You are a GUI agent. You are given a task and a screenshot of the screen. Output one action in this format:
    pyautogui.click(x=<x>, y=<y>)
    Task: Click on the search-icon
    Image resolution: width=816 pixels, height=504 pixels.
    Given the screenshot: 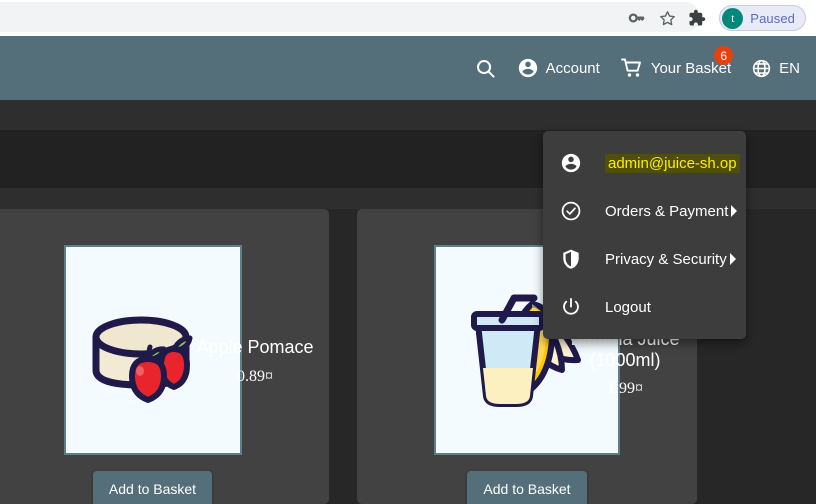 What is the action you would take?
    pyautogui.click(x=485, y=68)
    